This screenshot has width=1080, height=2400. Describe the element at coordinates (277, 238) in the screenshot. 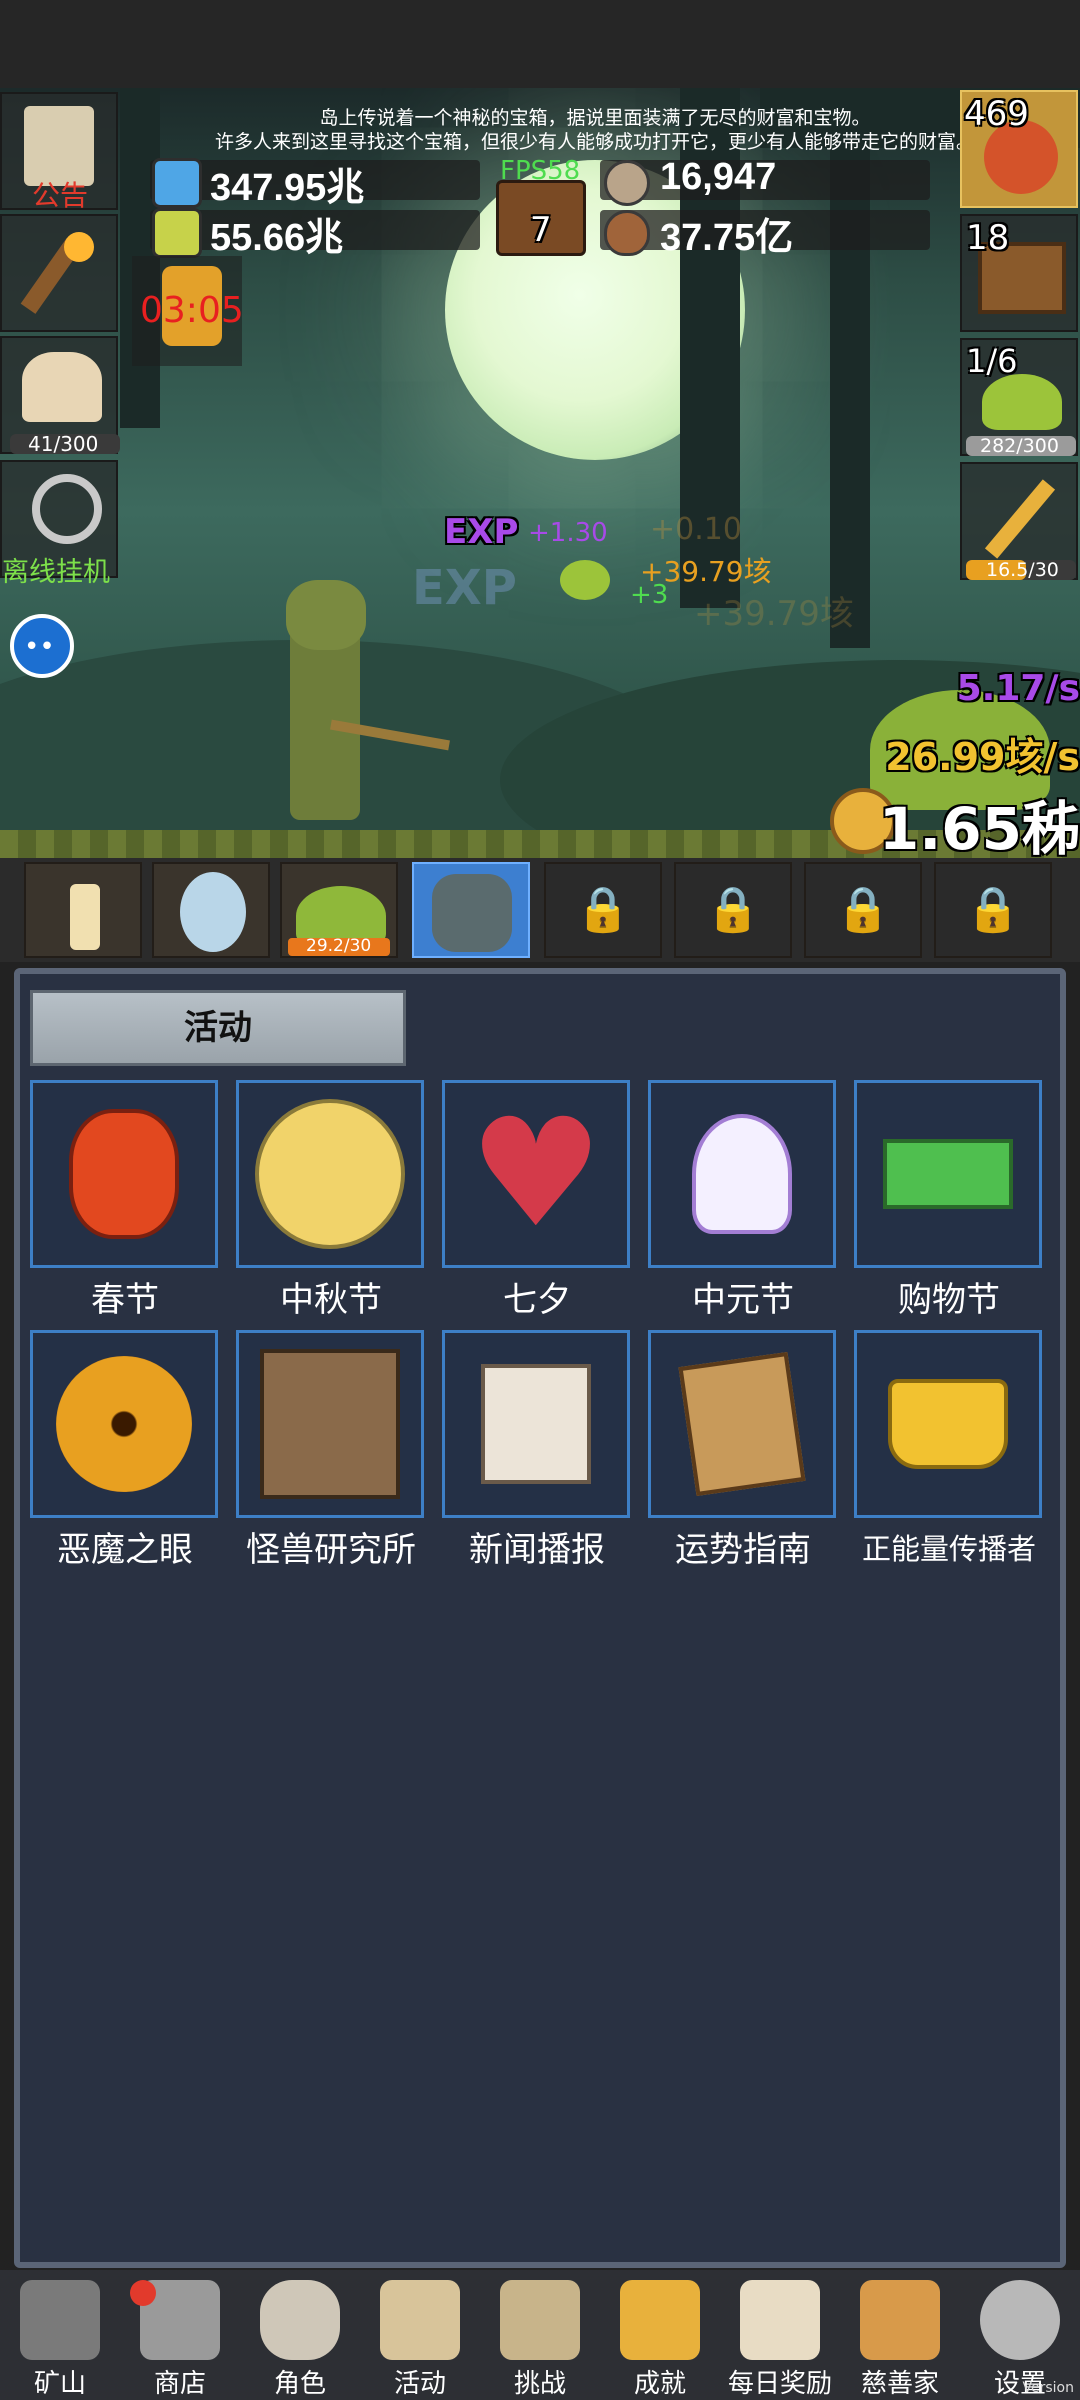

I see `green-potion-value: 55.66兆` at that location.